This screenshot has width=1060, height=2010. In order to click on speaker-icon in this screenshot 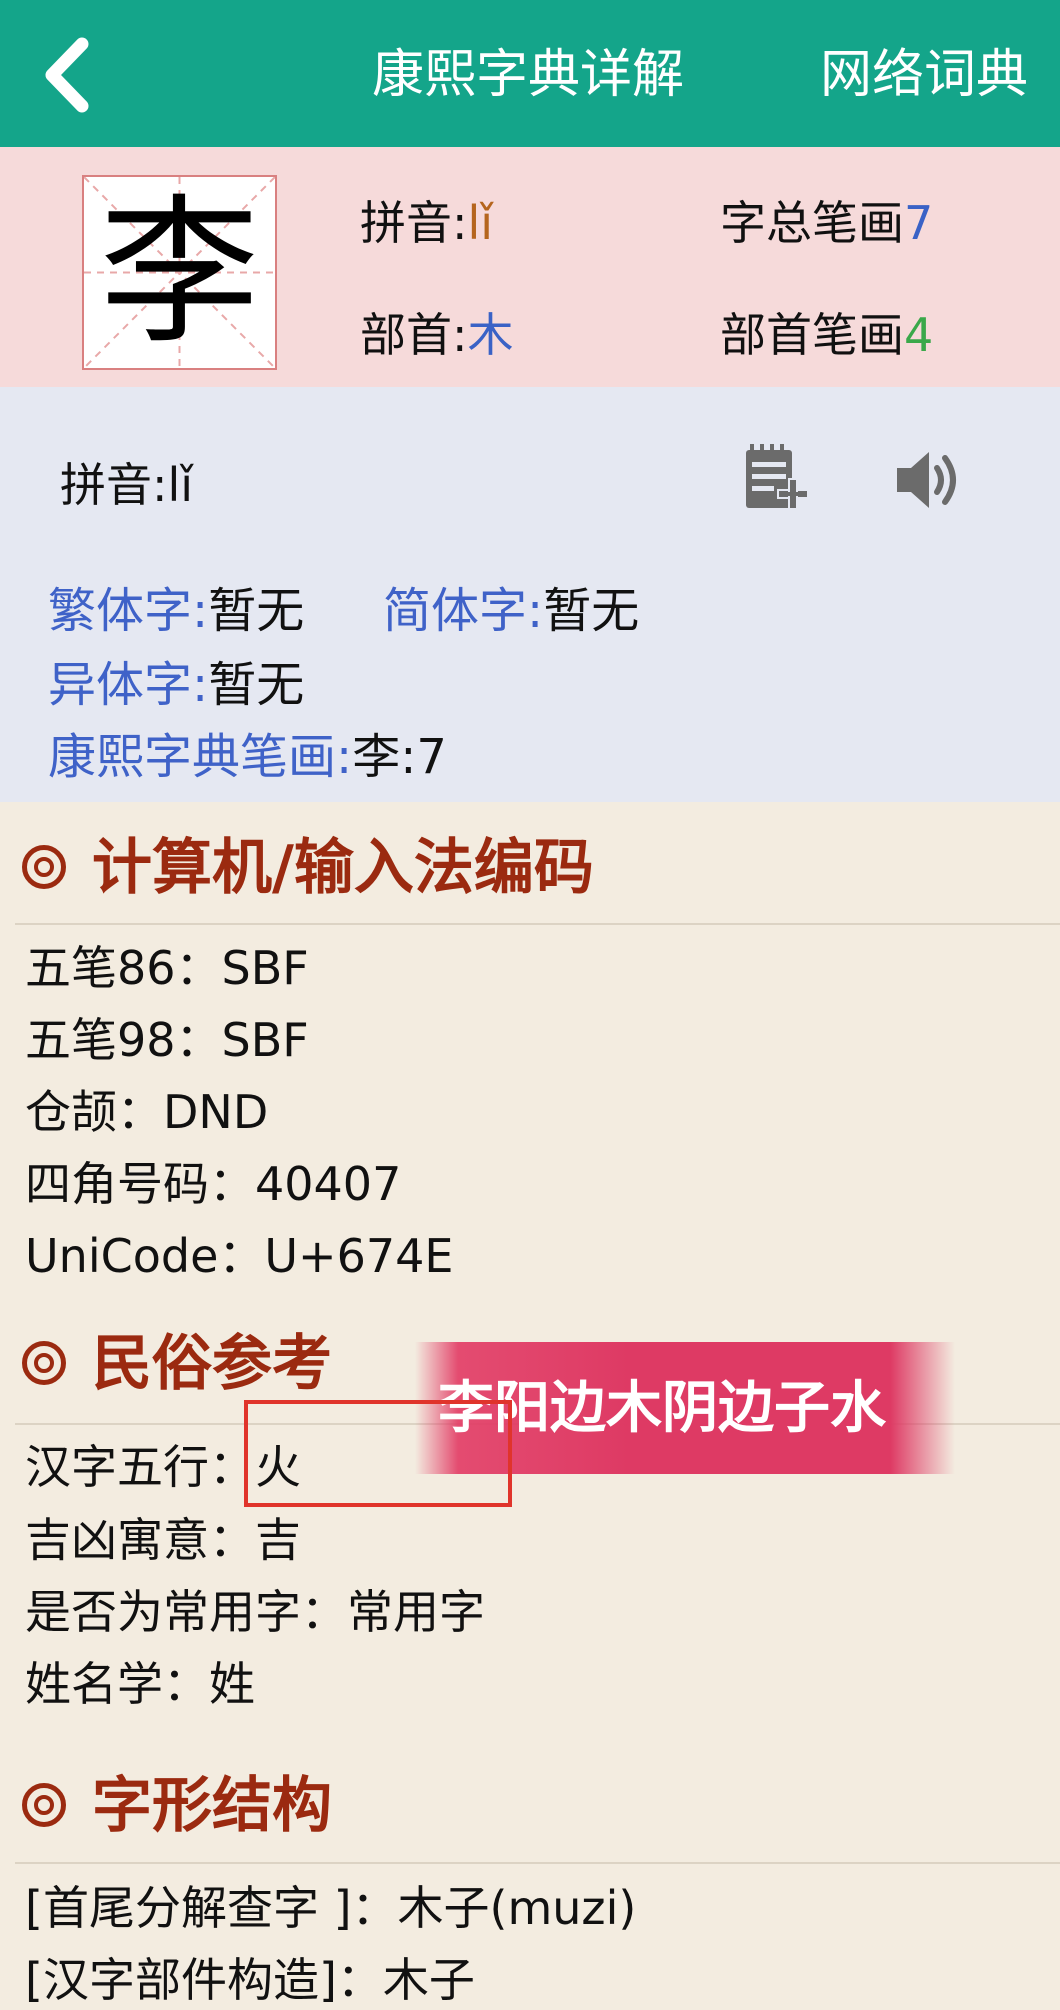, I will do `click(926, 480)`.